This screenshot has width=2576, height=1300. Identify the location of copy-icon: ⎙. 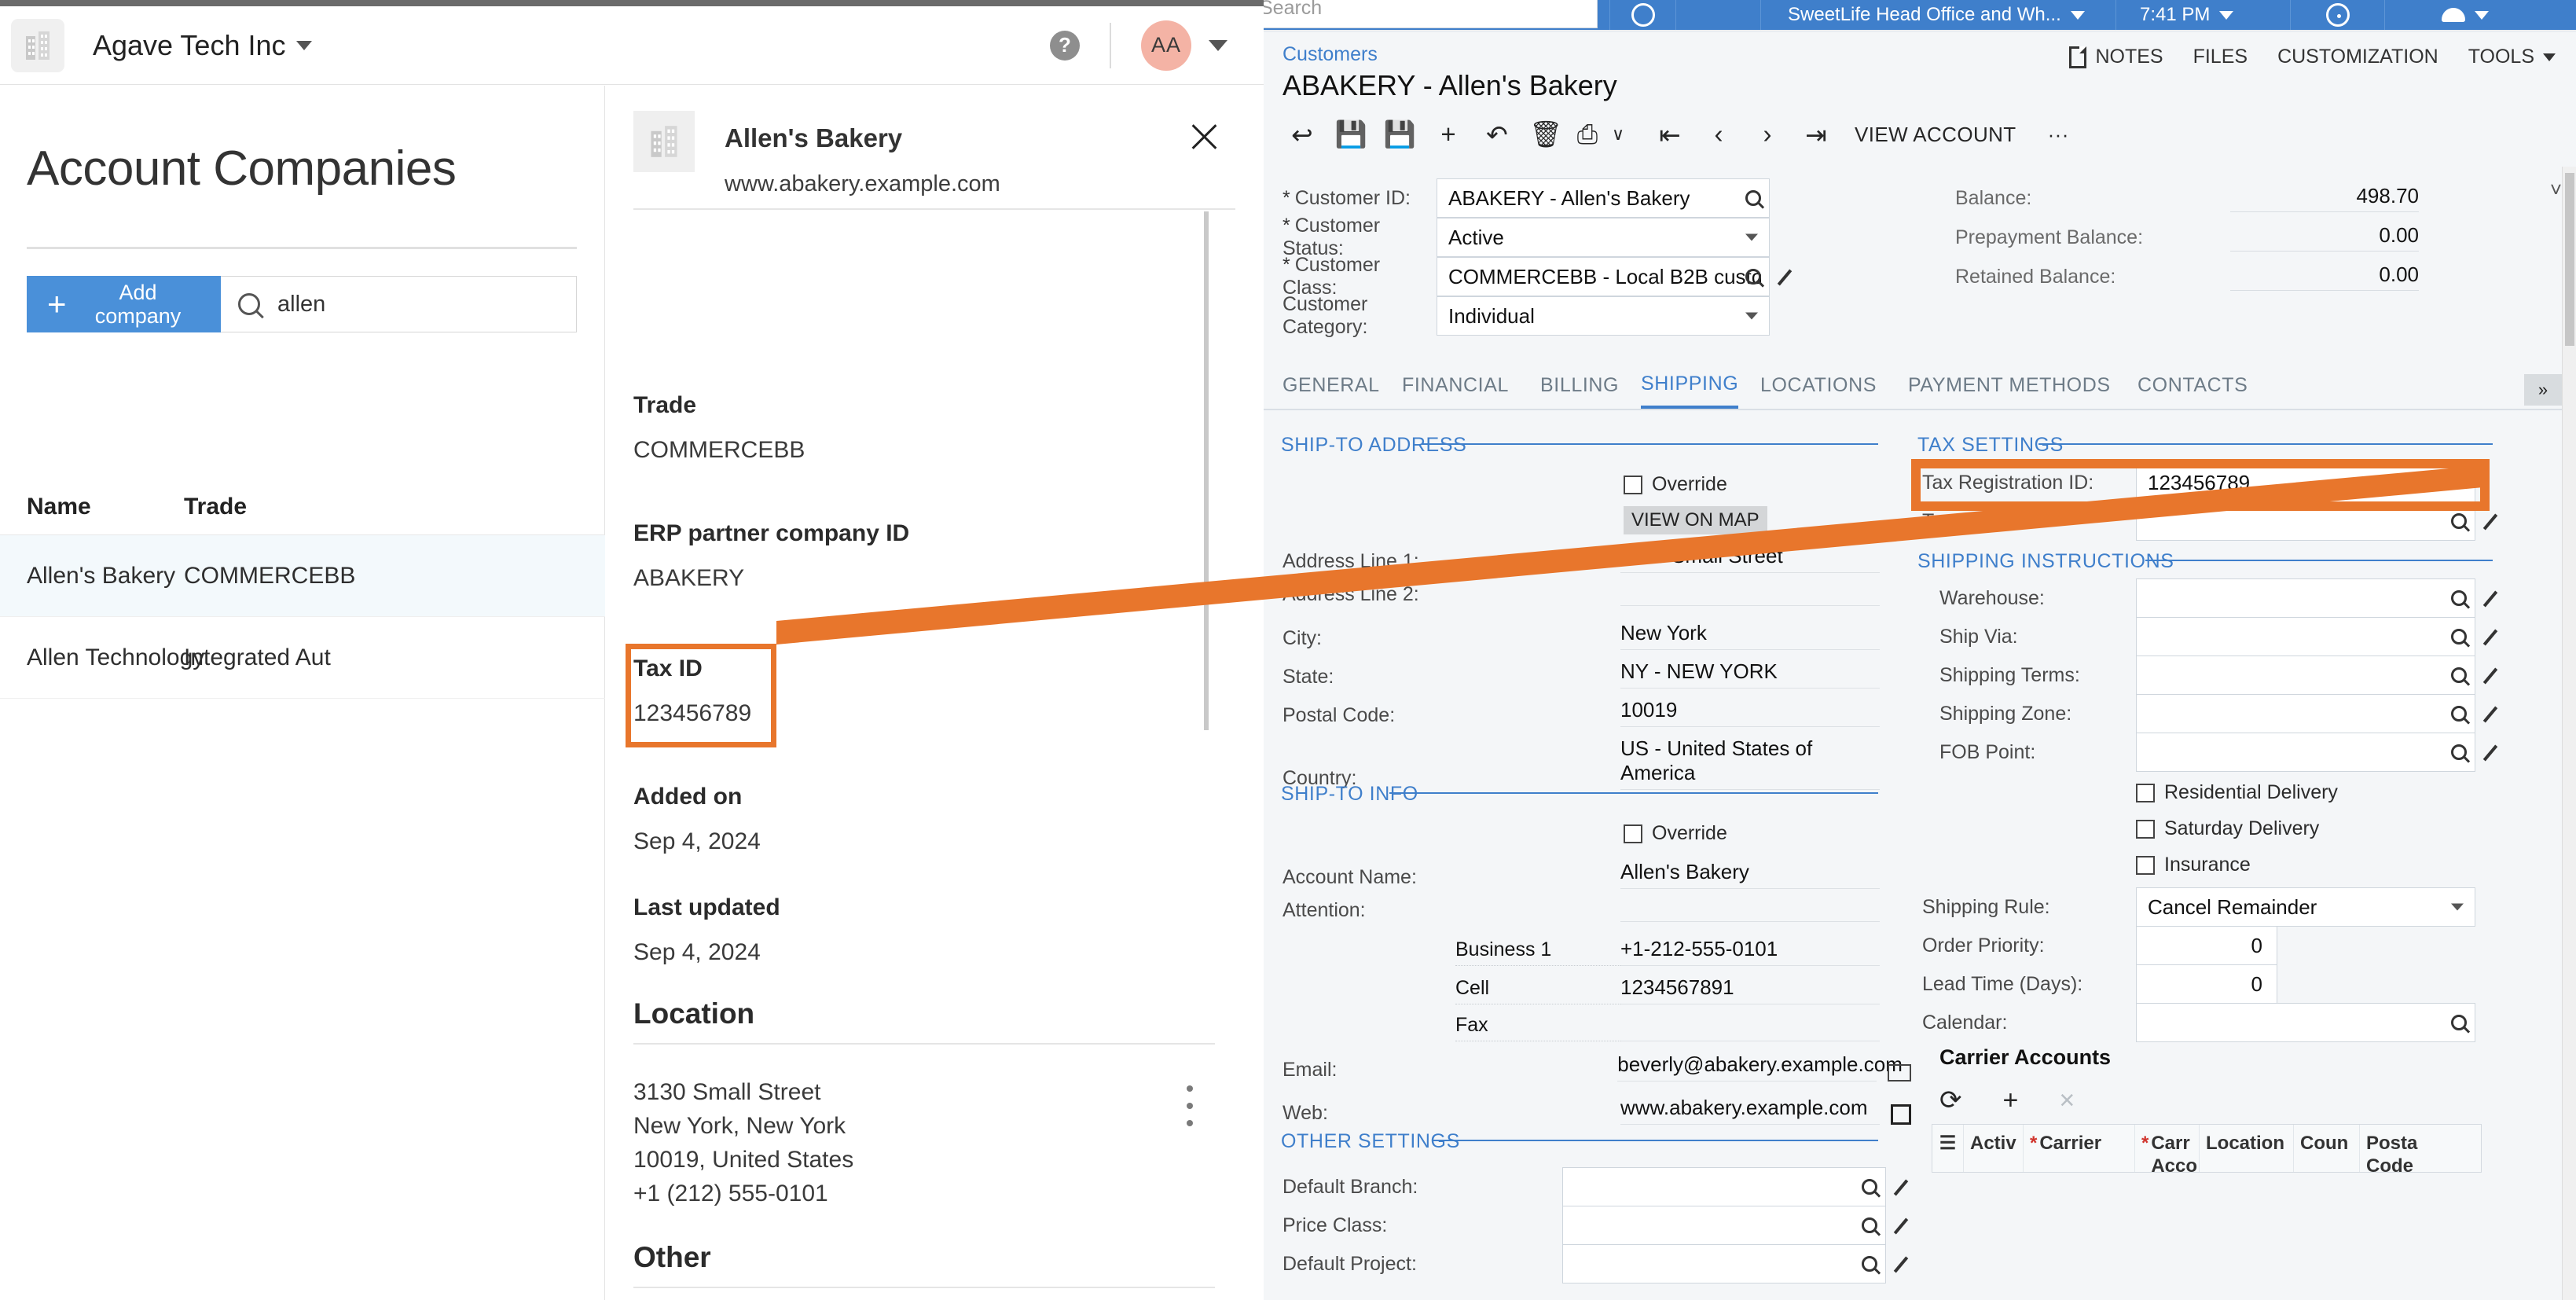
(1587, 134).